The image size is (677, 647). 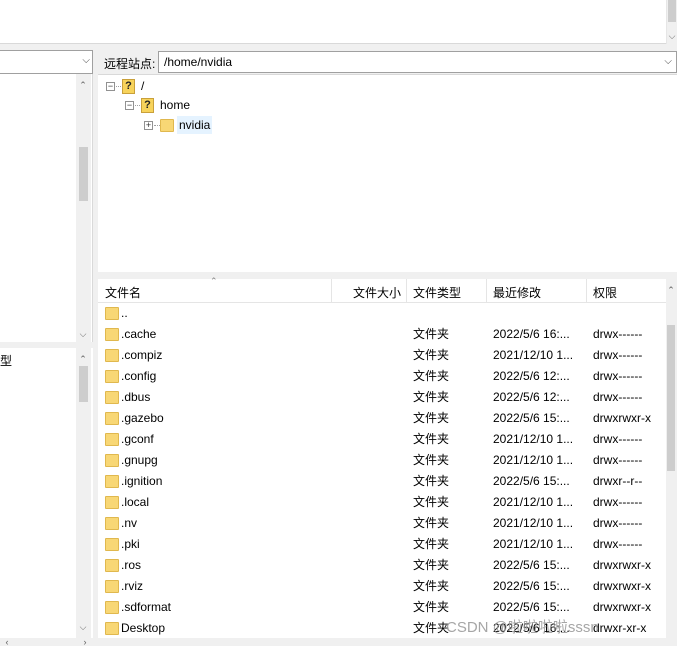 I want to click on local-list-scrollbar: ⌃ ⌵, so click(x=83, y=493).